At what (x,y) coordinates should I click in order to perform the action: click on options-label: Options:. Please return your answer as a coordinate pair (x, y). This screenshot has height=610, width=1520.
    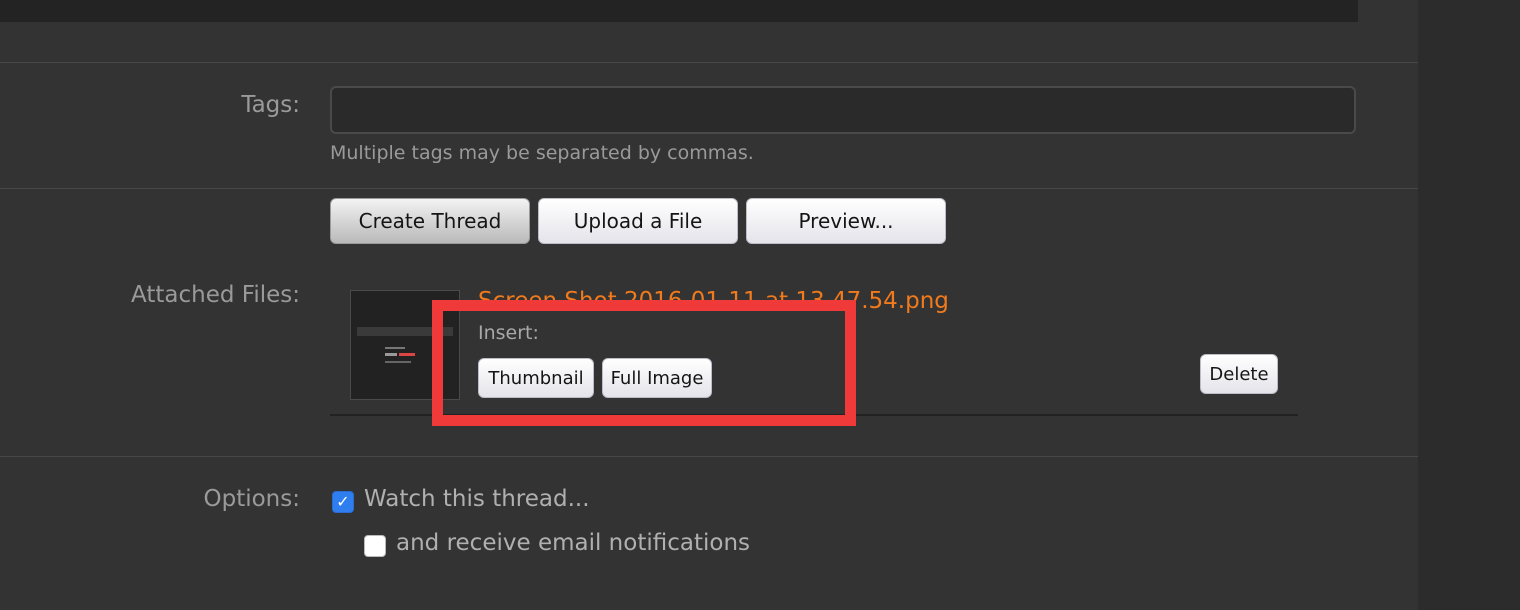
    Looking at the image, I should click on (252, 499).